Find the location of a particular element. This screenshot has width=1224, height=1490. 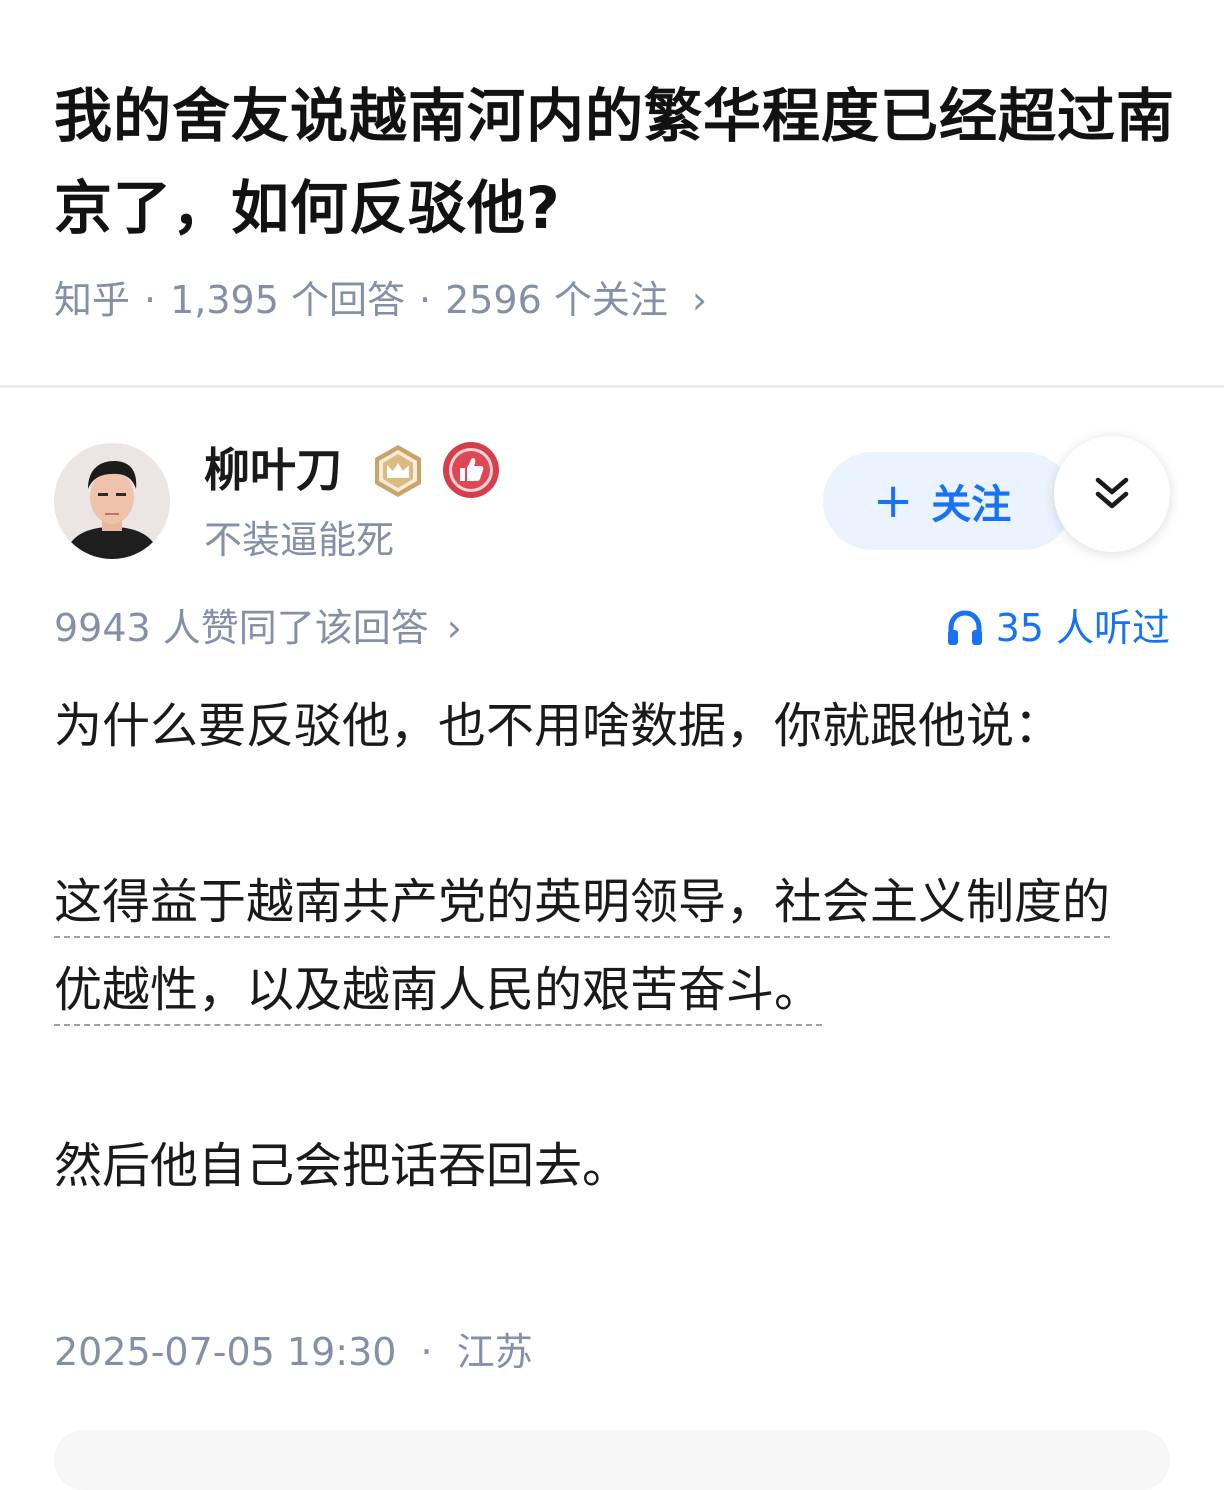

author-bio: 不装逼能死 is located at coordinates (299, 540).